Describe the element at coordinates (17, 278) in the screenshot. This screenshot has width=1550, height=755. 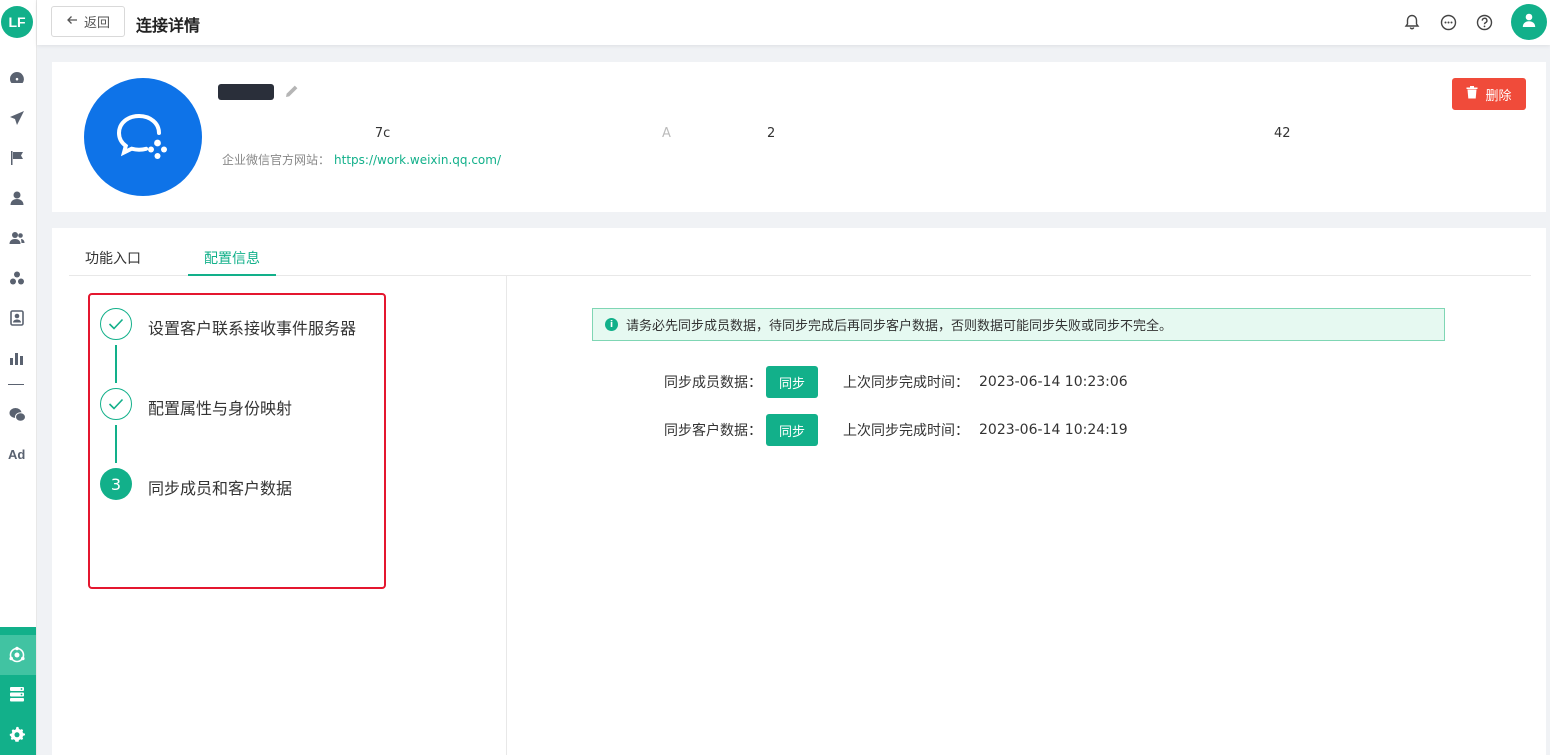
I see `segments-icon` at that location.